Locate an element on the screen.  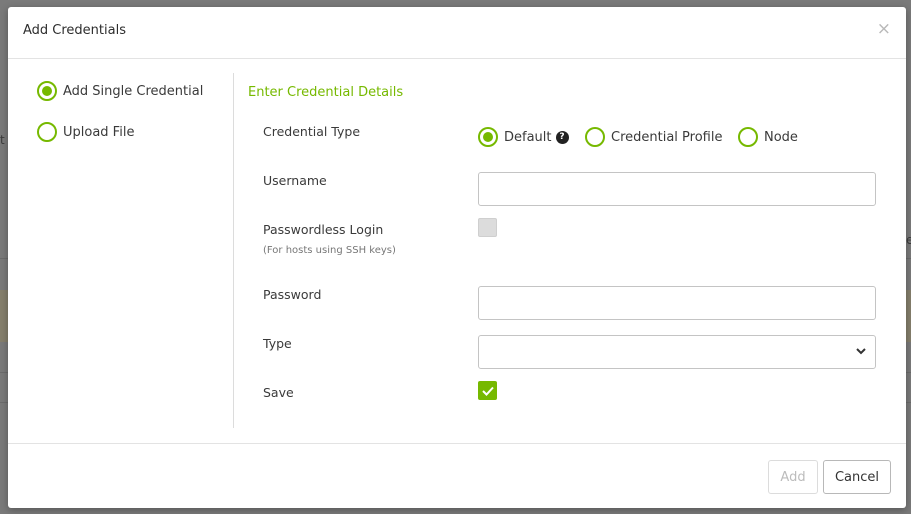
checkmark-icon is located at coordinates (487, 391).